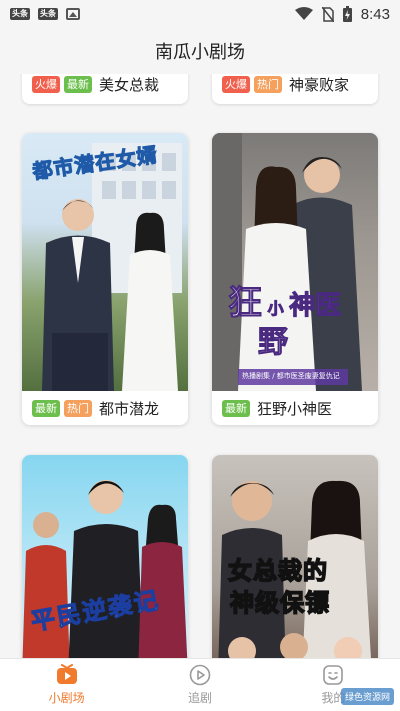 The image size is (400, 711). What do you see at coordinates (367, 696) in the screenshot?
I see `watermark: 绿色资源网` at bounding box center [367, 696].